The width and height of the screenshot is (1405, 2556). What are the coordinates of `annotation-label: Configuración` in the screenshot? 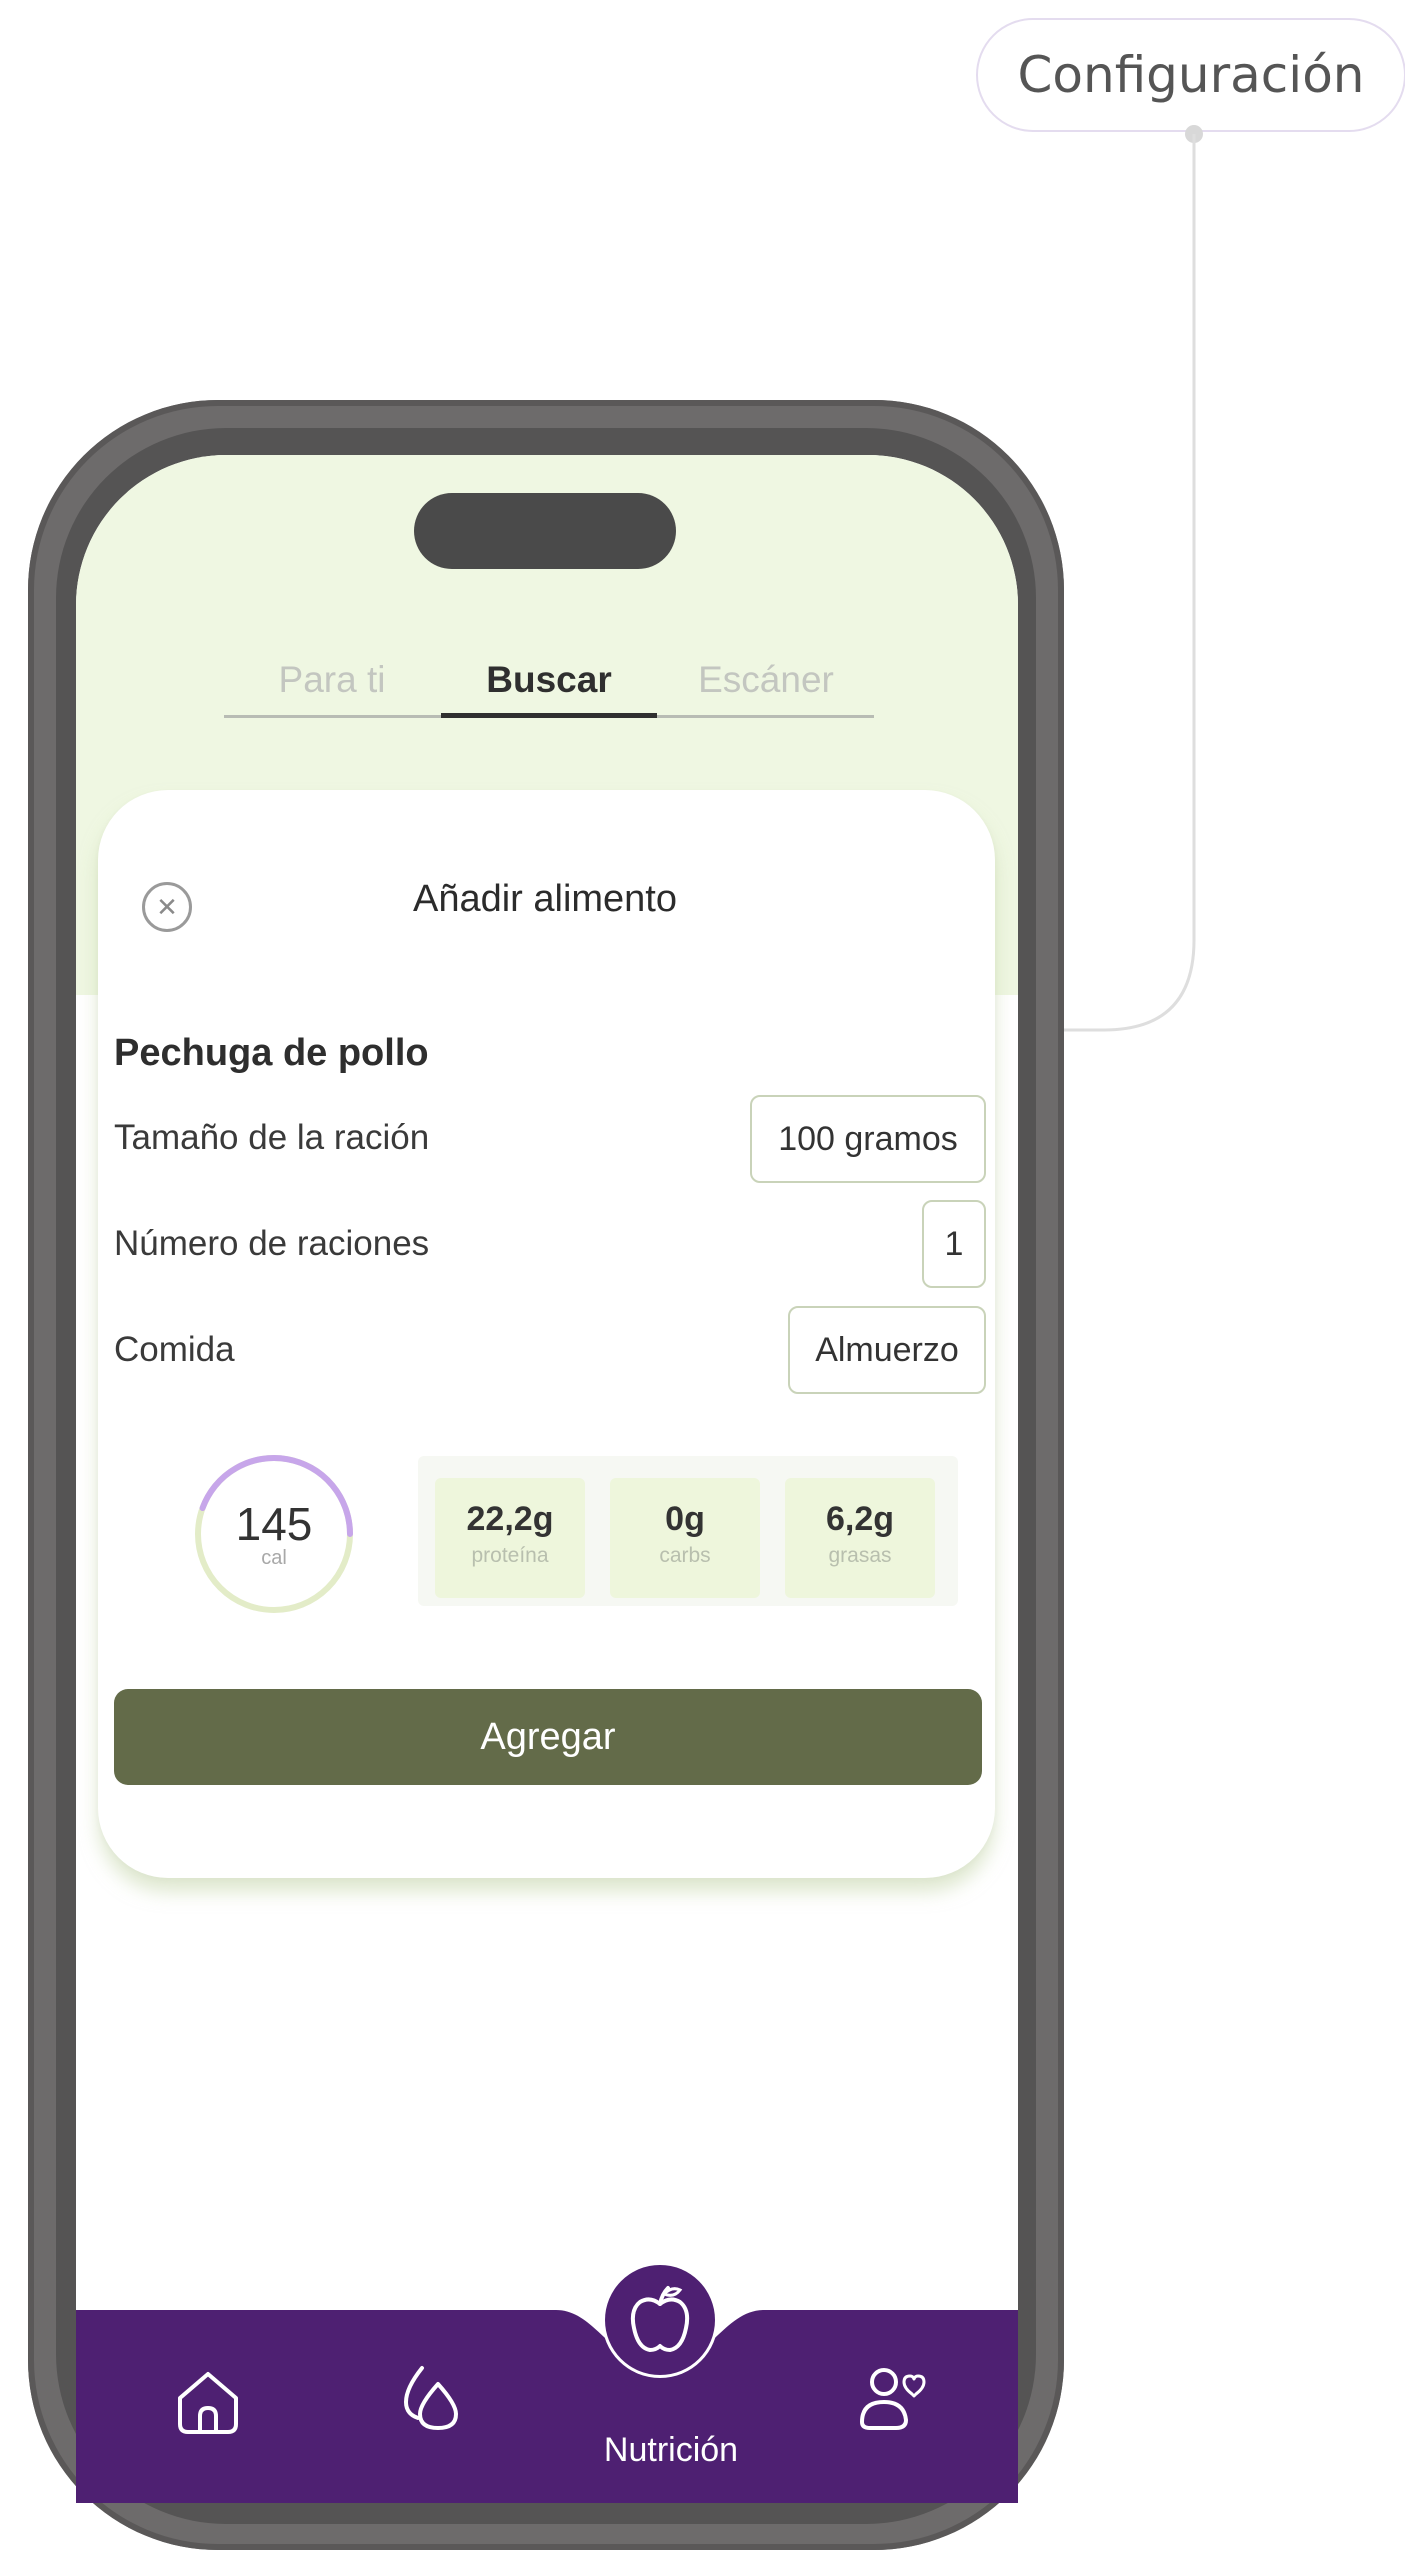 It's located at (1191, 75).